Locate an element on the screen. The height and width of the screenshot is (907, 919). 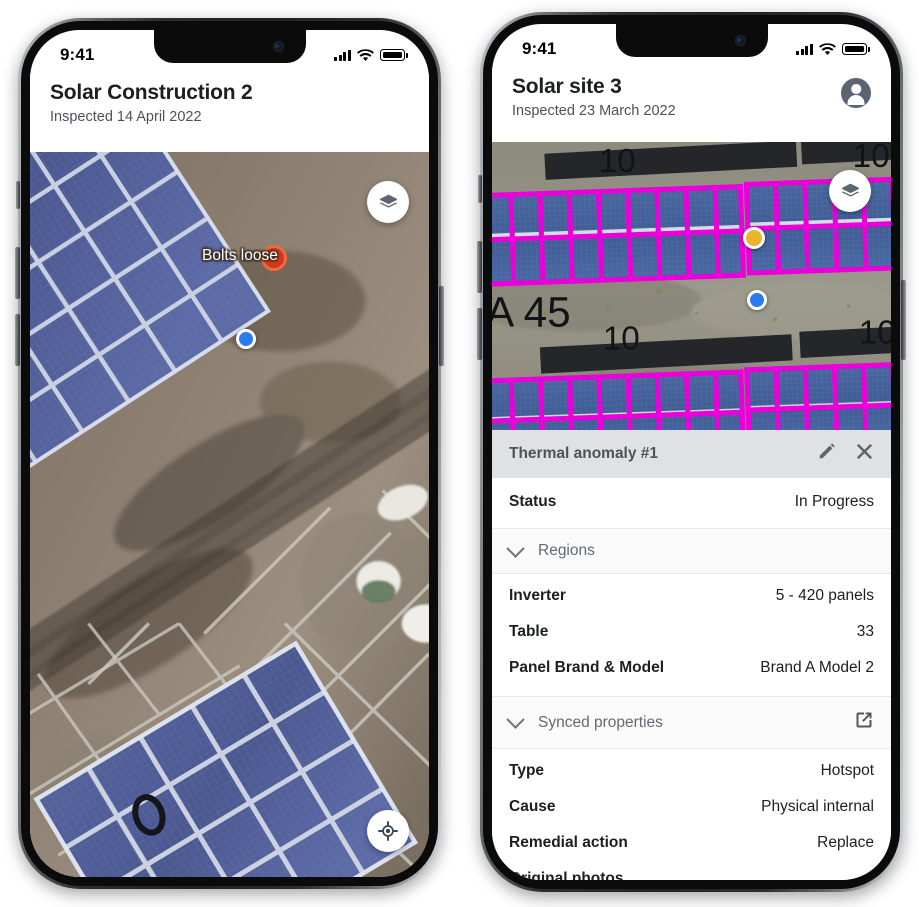
synced-properties-section-header: Synced properties is located at coordinates (691, 722).